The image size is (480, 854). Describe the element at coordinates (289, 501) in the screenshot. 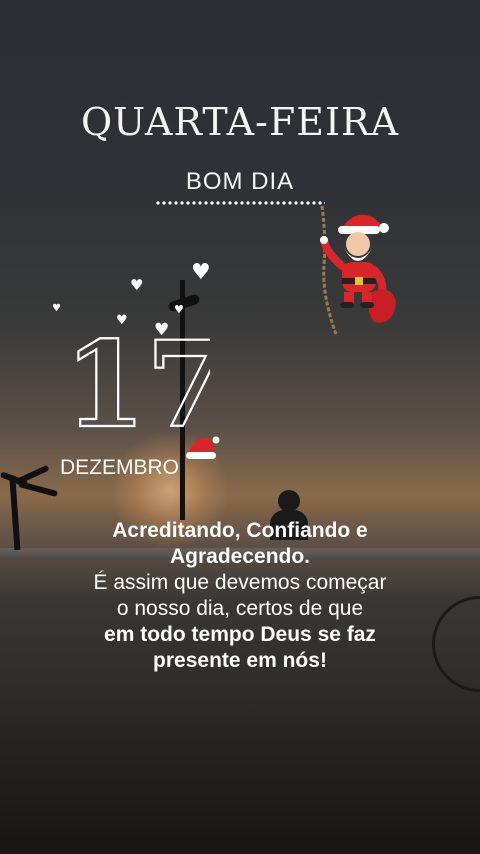

I see `silhouette-head` at that location.